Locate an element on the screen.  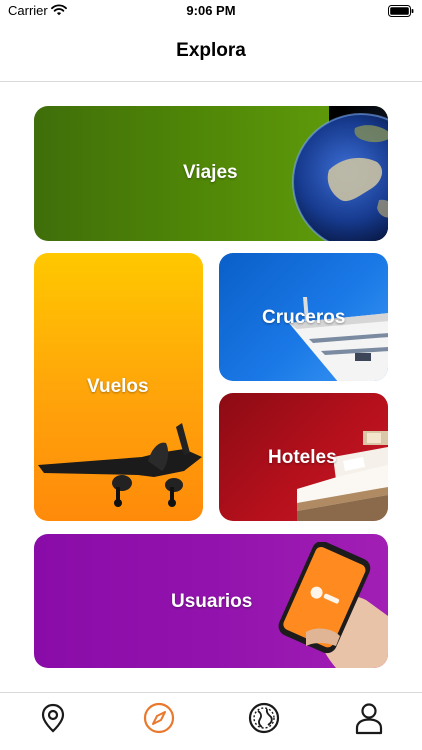
battery-icon is located at coordinates (401, 13).